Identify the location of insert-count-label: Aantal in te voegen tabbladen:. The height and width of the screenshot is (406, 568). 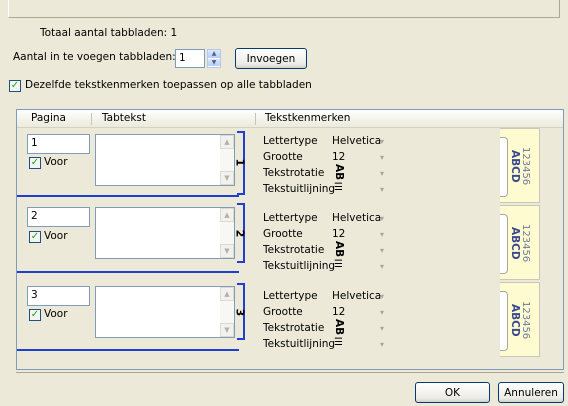
(94, 57).